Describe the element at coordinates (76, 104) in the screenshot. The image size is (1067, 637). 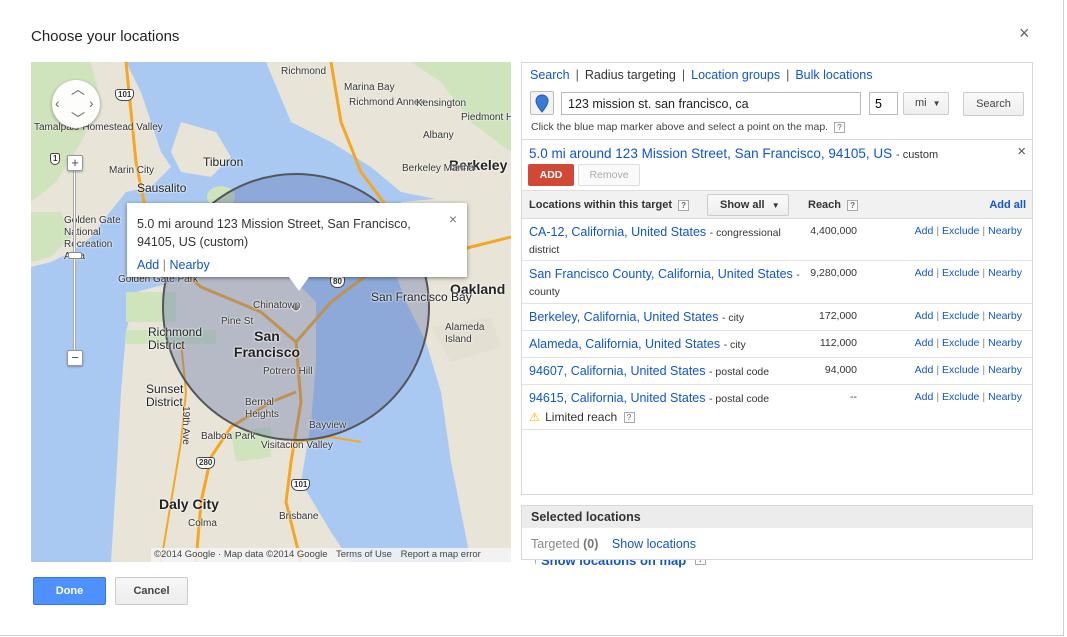
I see `map-pan-control: ︿ ﹀ ‹ ›` at that location.